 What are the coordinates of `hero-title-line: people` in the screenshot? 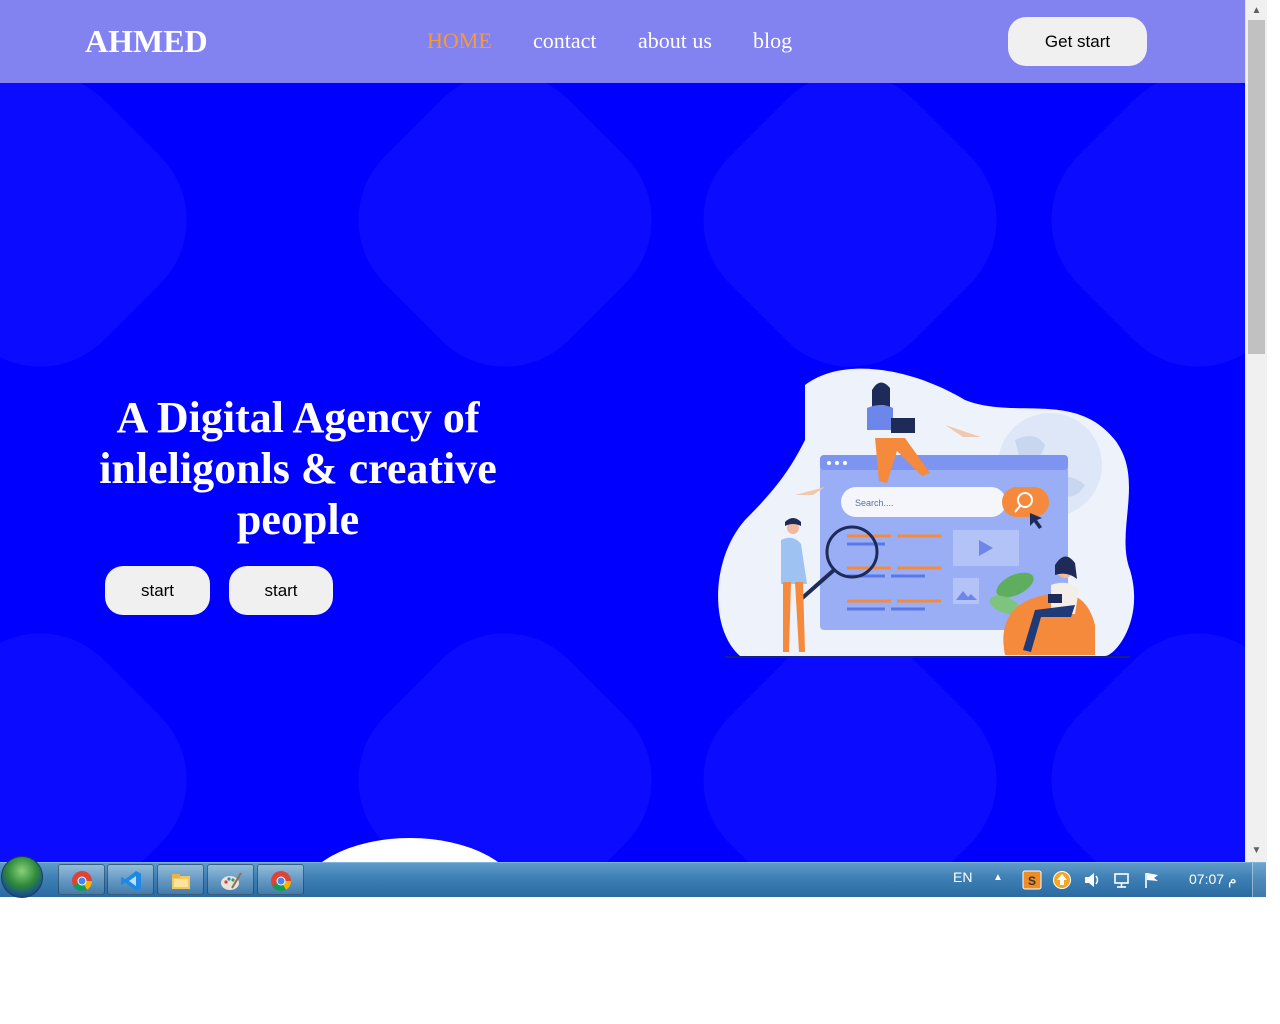 It's located at (298, 519).